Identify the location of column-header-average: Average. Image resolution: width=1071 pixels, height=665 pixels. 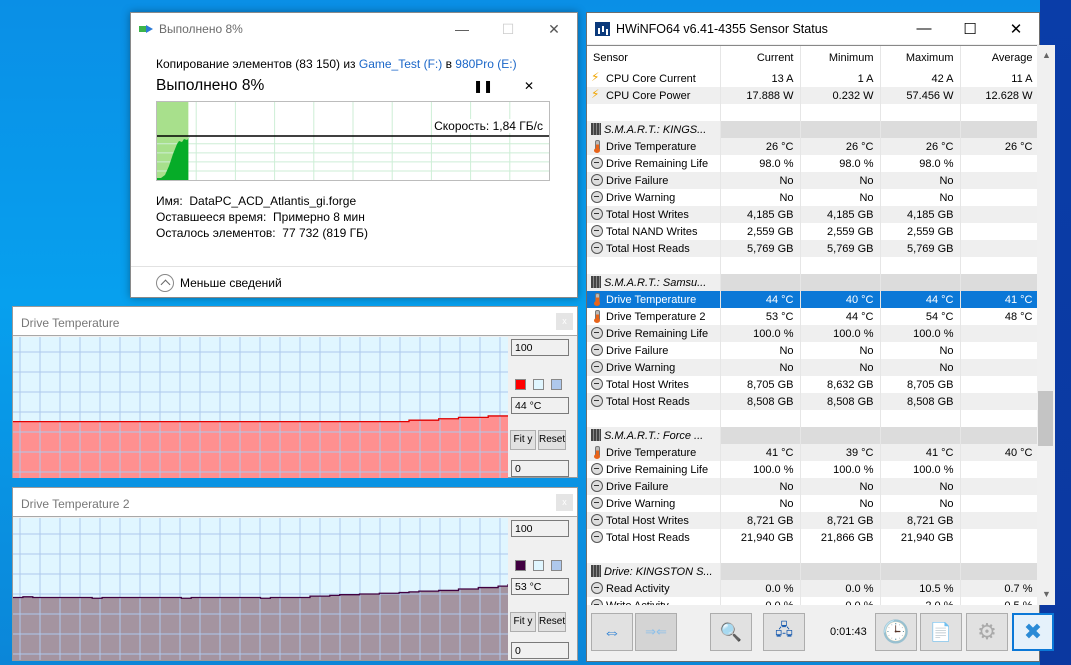
(998, 58).